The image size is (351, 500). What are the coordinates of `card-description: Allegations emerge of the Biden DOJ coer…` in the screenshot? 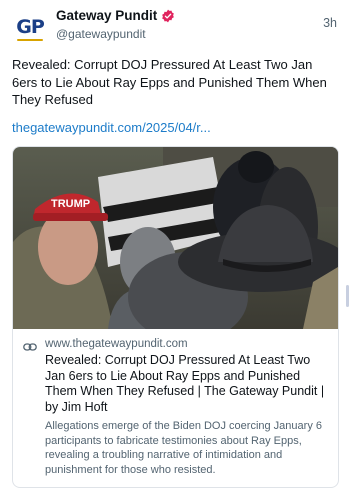 It's located at (183, 448).